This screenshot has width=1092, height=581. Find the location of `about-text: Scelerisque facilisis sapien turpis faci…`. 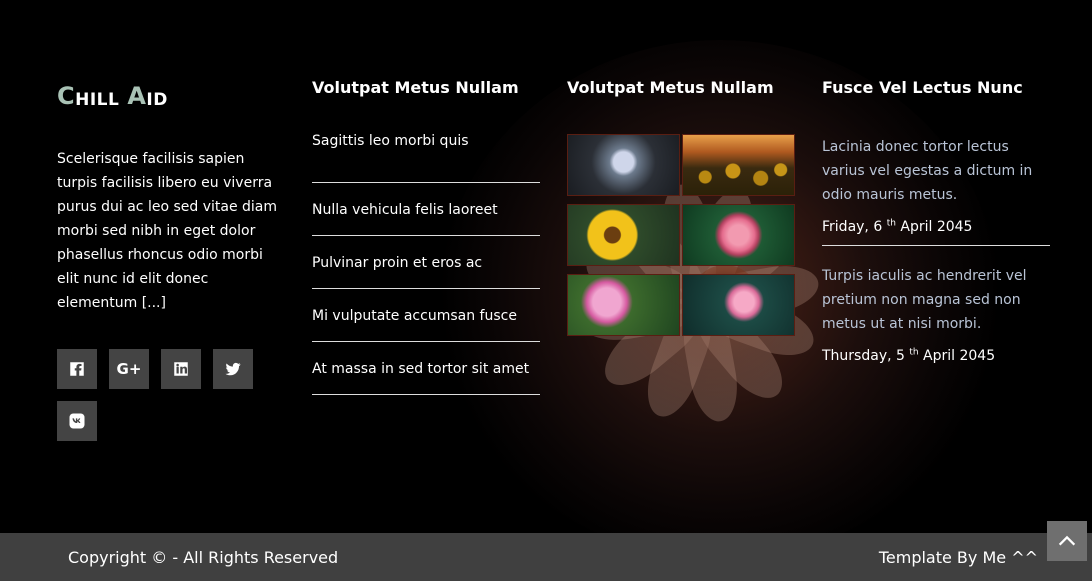

about-text: Scelerisque facilisis sapien turpis faci… is located at coordinates (167, 231).